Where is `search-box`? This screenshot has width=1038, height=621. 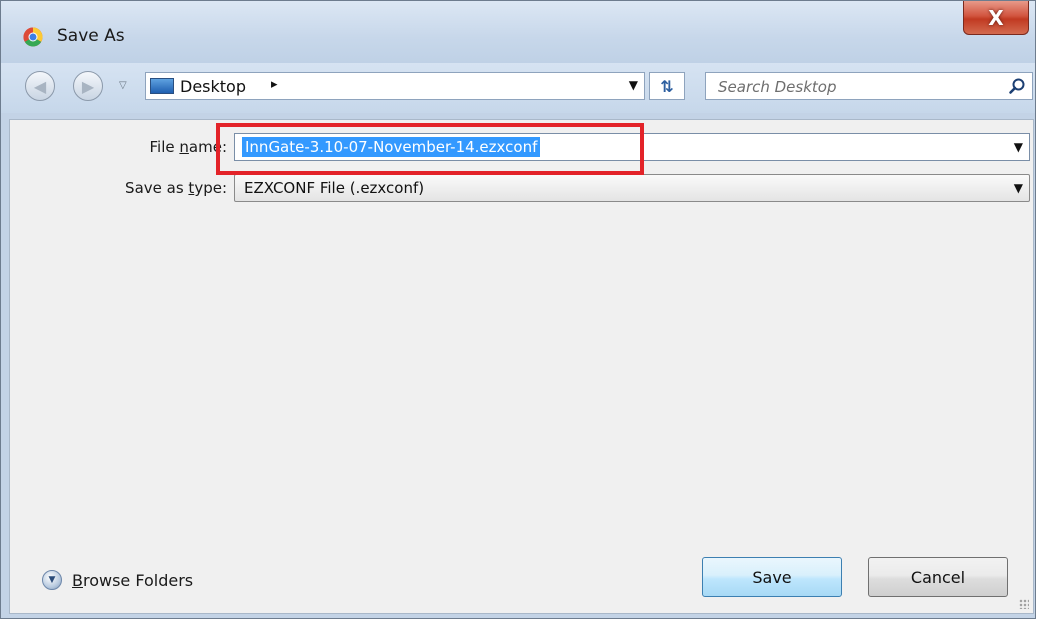
search-box is located at coordinates (869, 86).